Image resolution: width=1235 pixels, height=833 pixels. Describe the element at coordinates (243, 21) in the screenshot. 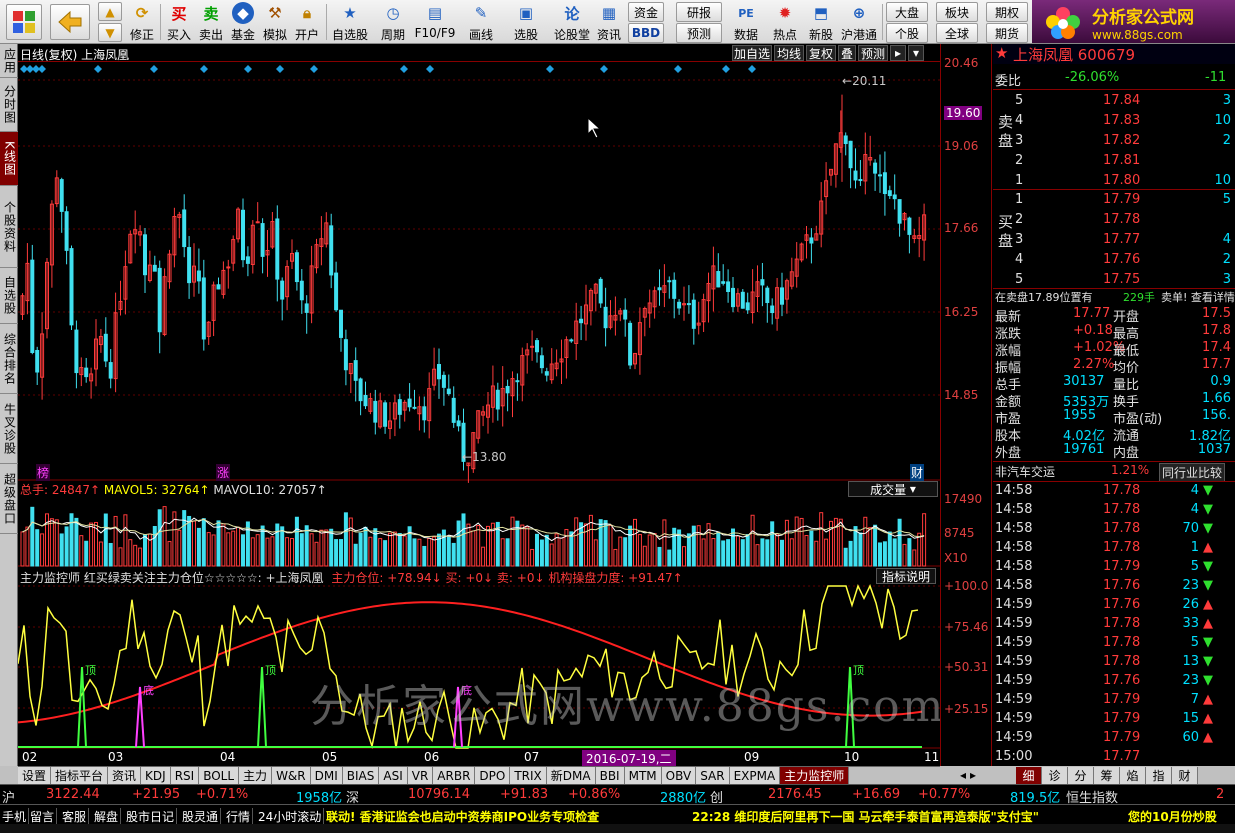

I see `toolbar-fund: ◆ 基金` at that location.